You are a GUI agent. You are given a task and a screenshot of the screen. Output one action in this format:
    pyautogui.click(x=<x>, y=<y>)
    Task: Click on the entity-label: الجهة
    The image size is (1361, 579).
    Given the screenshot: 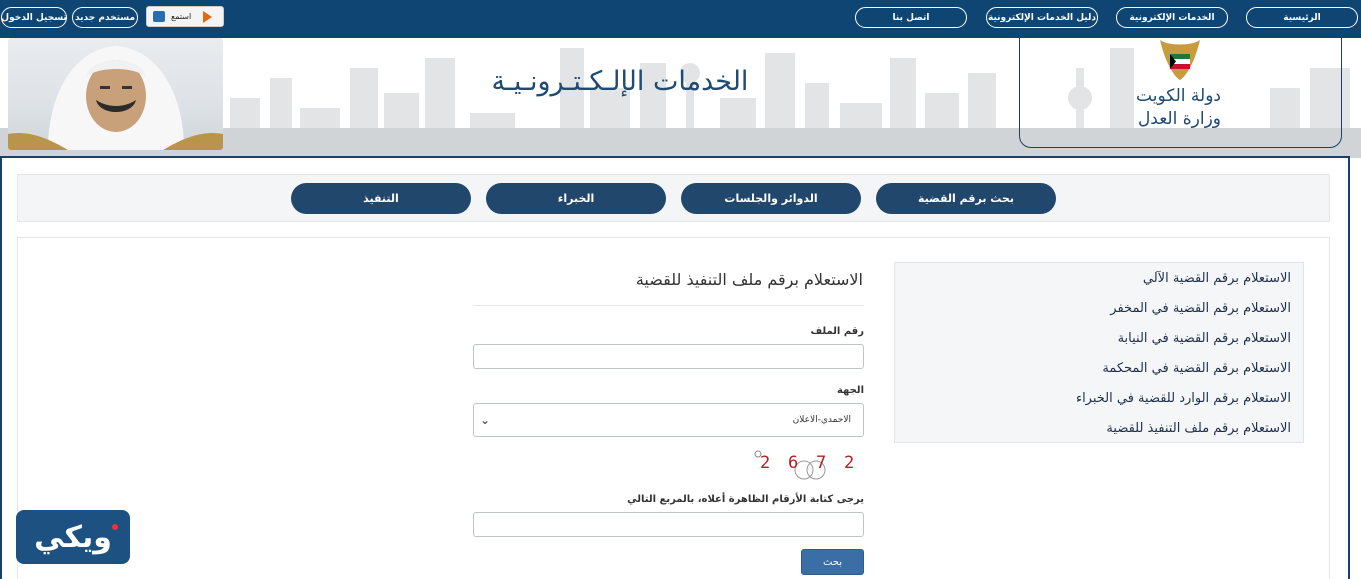 What is the action you would take?
    pyautogui.click(x=850, y=390)
    